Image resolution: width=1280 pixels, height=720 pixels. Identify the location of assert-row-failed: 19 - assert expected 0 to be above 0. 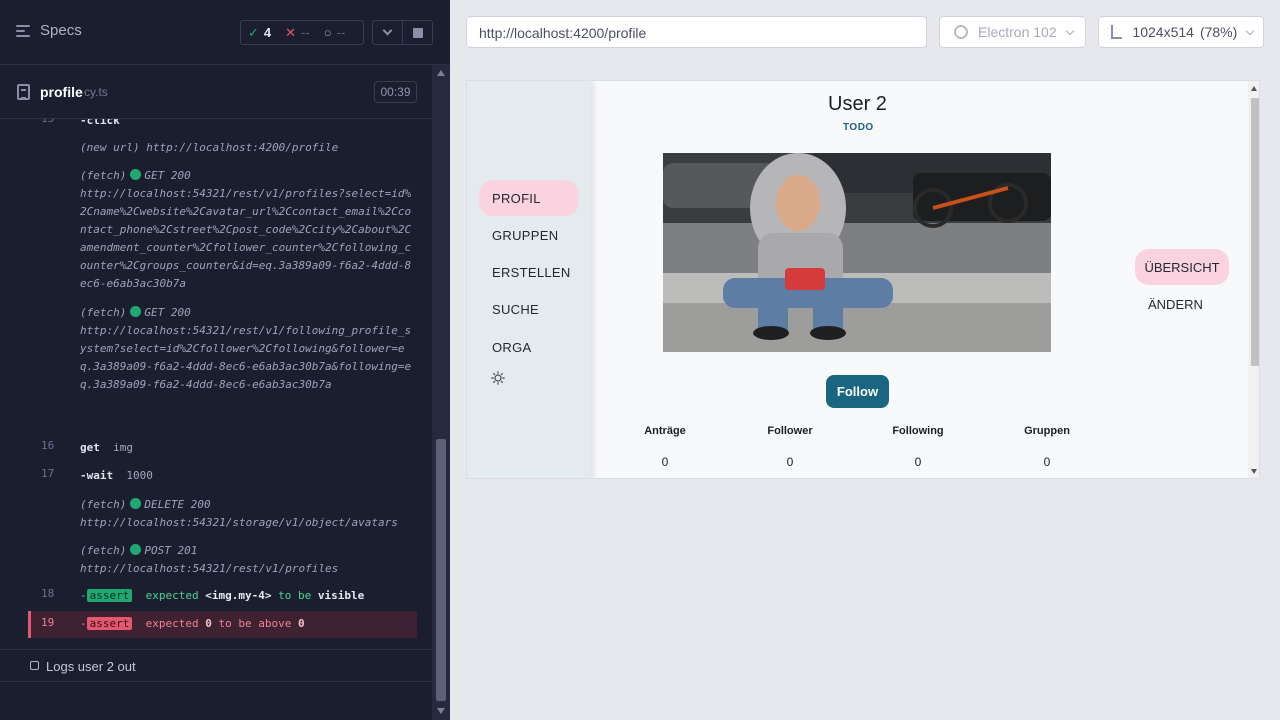
(222, 624).